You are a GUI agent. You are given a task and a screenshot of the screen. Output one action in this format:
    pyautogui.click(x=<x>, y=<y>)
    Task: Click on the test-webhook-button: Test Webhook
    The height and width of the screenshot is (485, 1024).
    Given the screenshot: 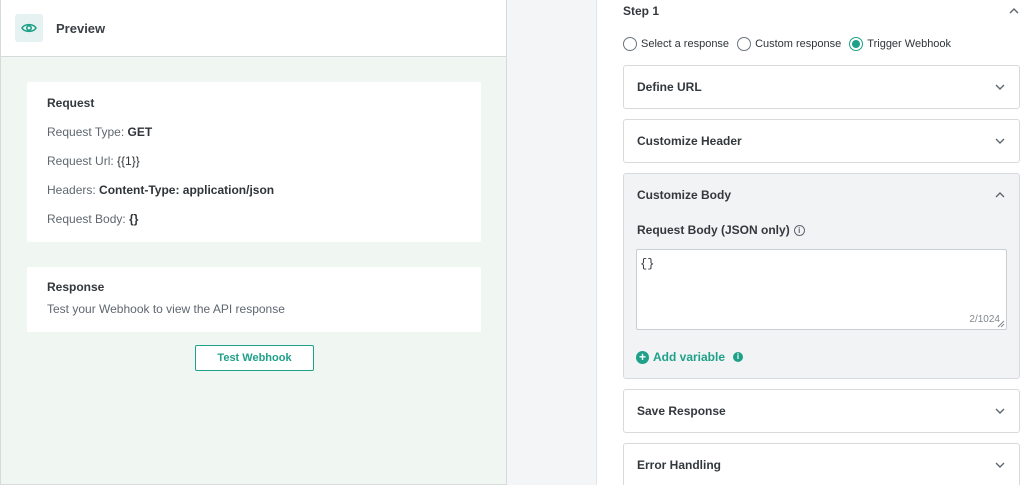 What is the action you would take?
    pyautogui.click(x=254, y=358)
    